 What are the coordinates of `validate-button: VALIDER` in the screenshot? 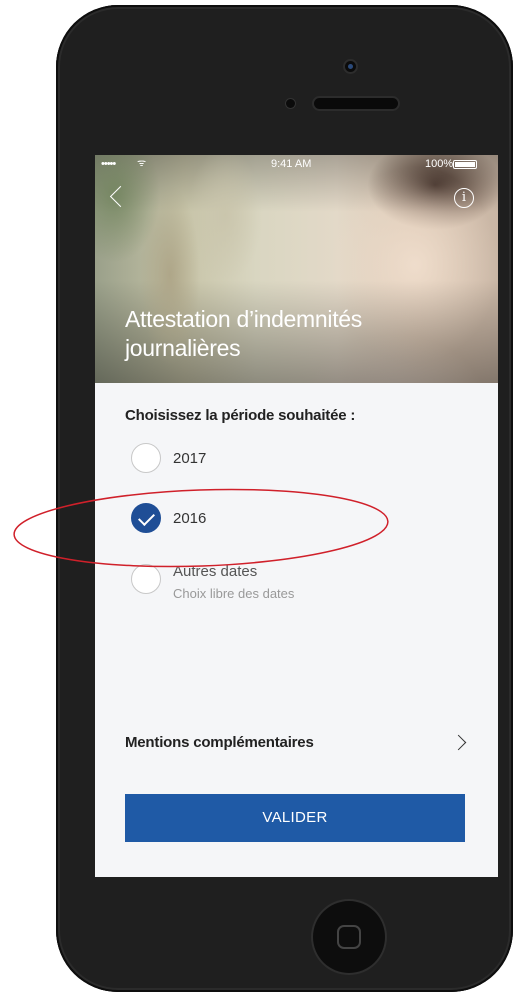 It's located at (295, 818).